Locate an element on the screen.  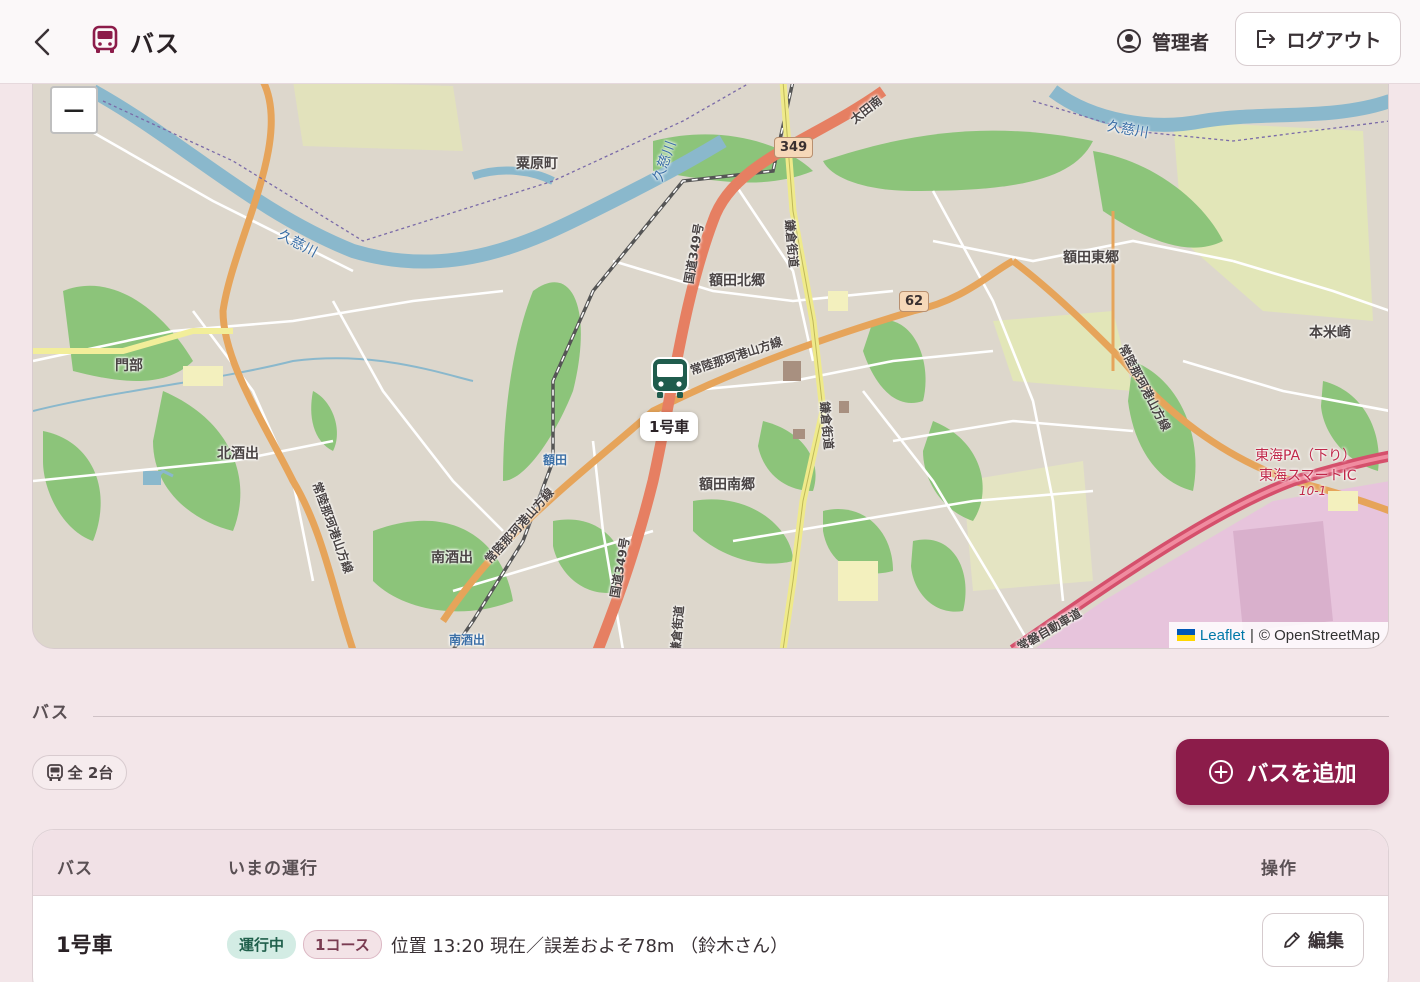
logout-label: ログアウト is located at coordinates (1334, 40).